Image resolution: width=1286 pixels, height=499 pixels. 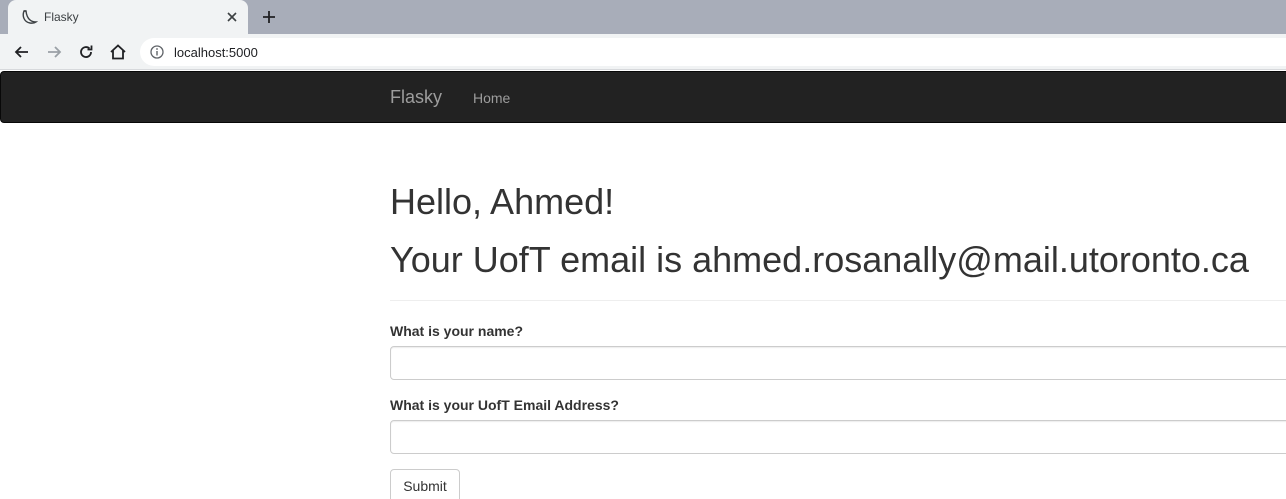 I want to click on flask-favicon-icon, so click(x=30, y=17).